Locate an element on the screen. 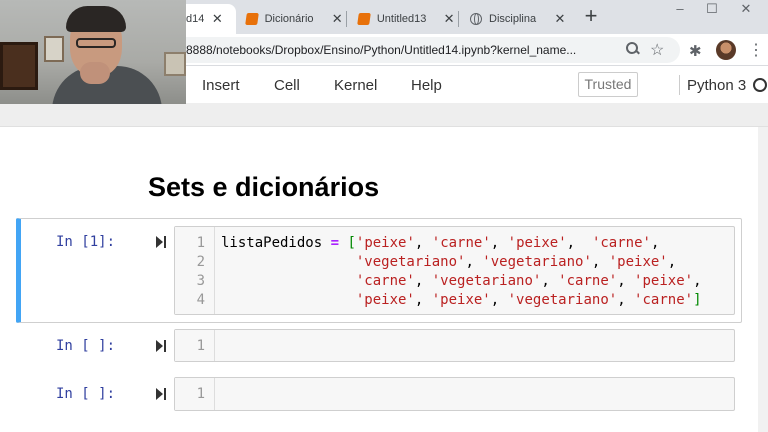  tab-title: d14 is located at coordinates (195, 19).